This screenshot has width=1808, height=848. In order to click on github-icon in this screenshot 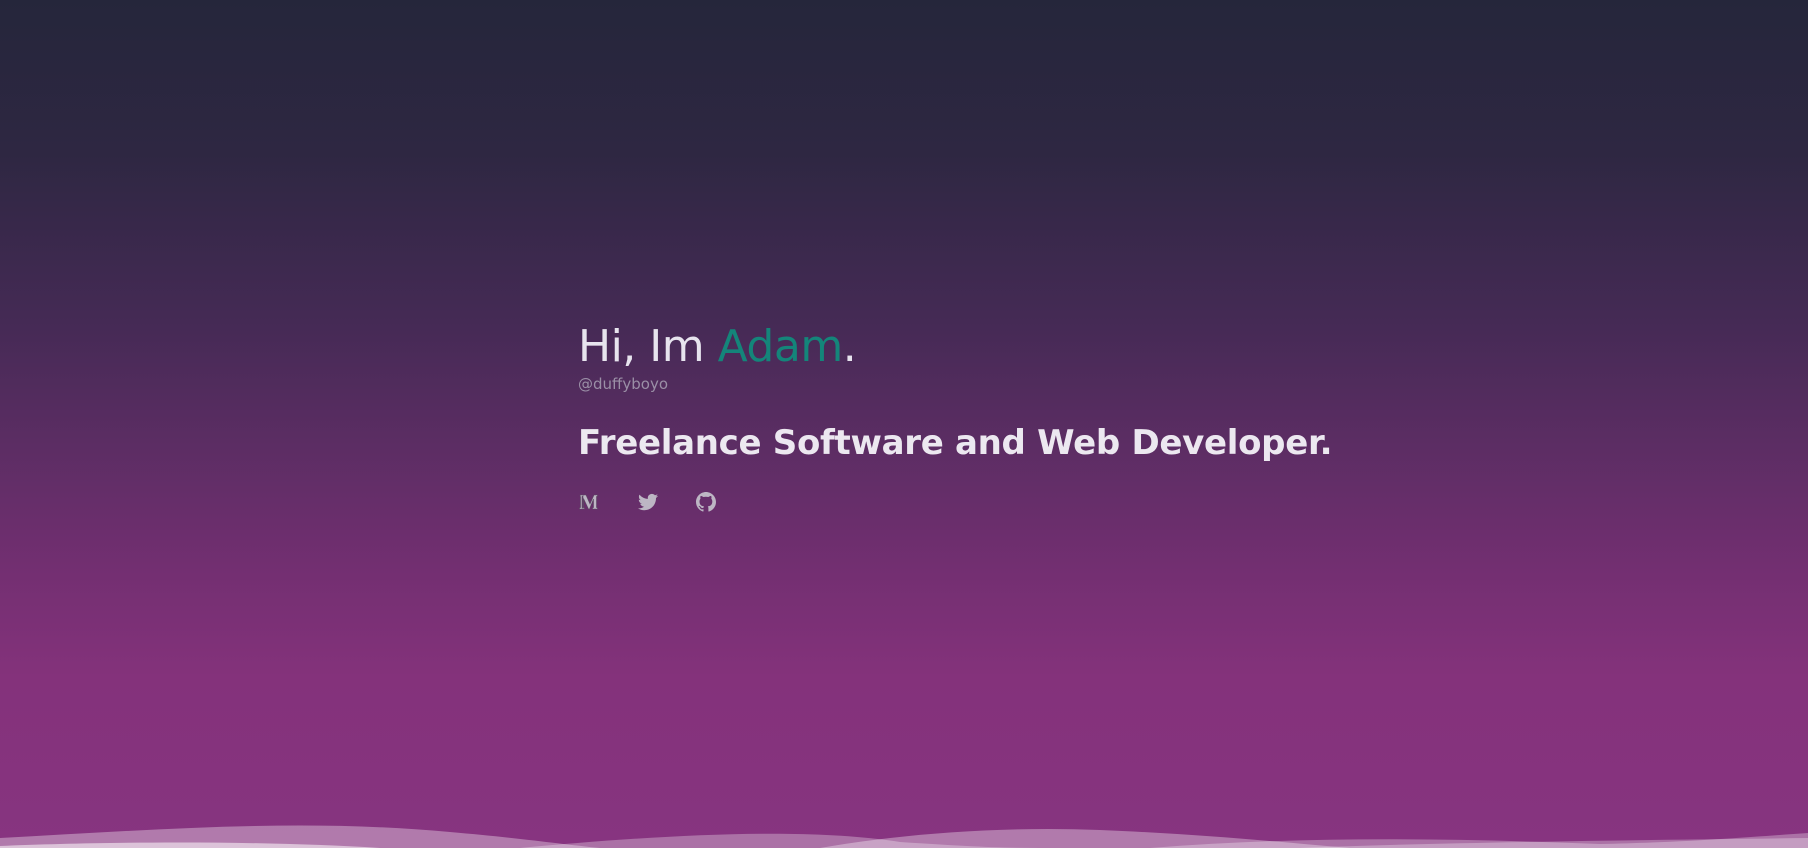, I will do `click(706, 502)`.